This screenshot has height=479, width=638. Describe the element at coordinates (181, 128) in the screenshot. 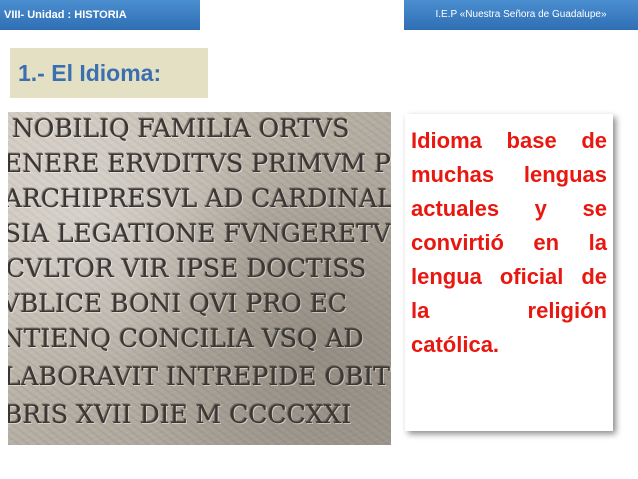

I see `inscription-line: NOBILIQ FAMILIA ORTVS` at that location.